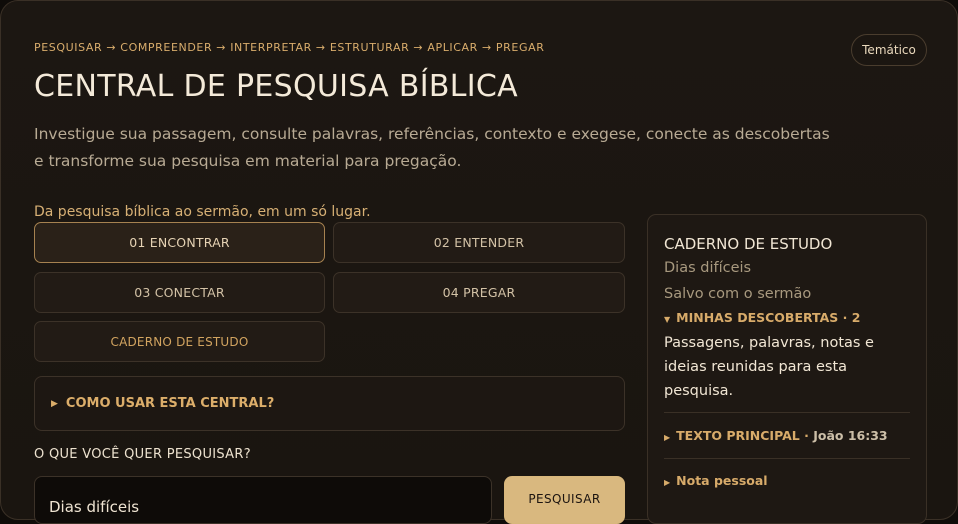  Describe the element at coordinates (850, 435) in the screenshot. I see `main-text-reference: João 16:33` at that location.